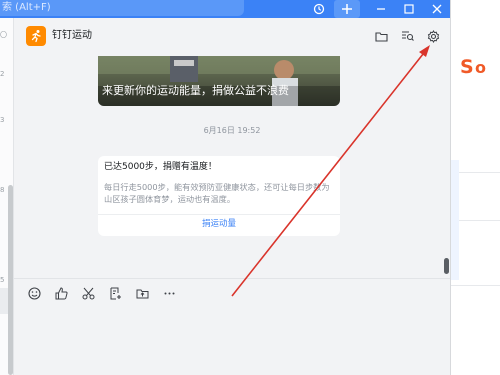  I want to click on list-mark: 2, so click(2, 74).